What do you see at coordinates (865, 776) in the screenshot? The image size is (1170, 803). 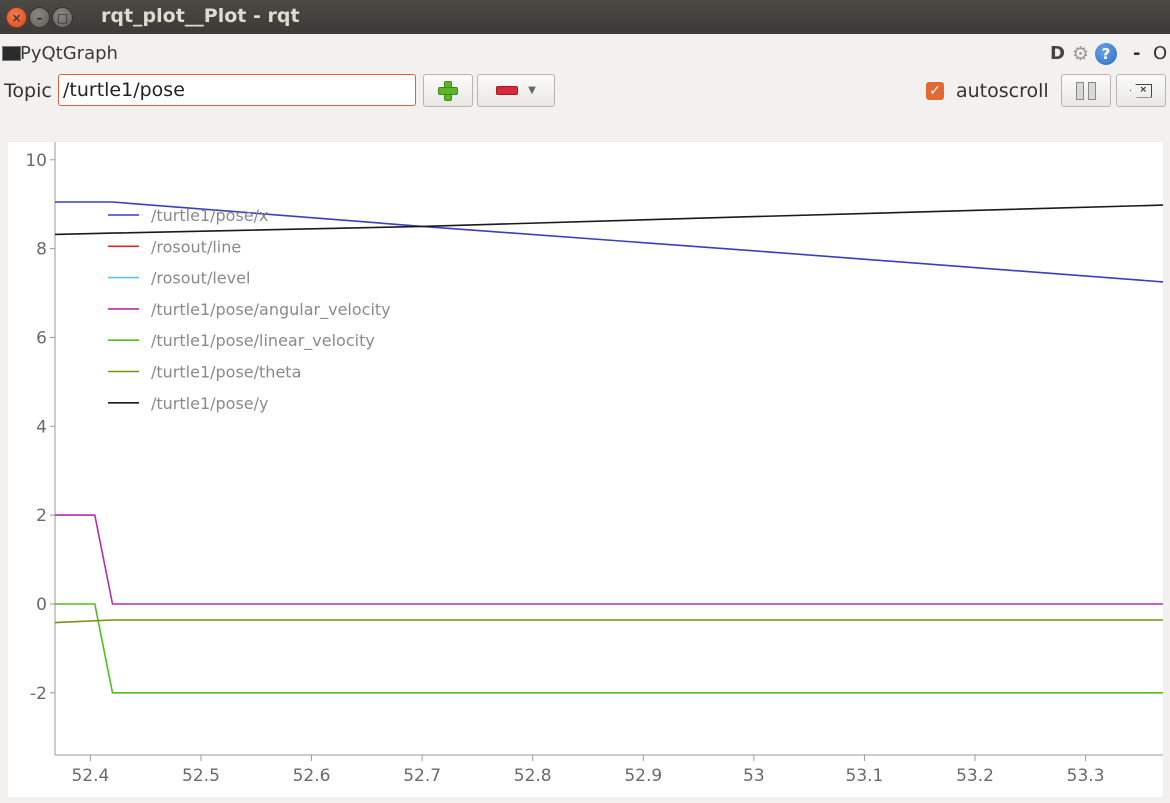 I see `x-tick-label: 53.1` at bounding box center [865, 776].